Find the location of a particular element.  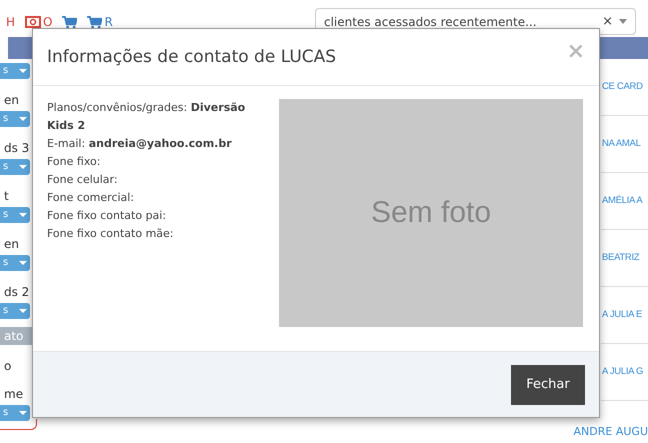

client-link: BEATRIZ is located at coordinates (620, 258).